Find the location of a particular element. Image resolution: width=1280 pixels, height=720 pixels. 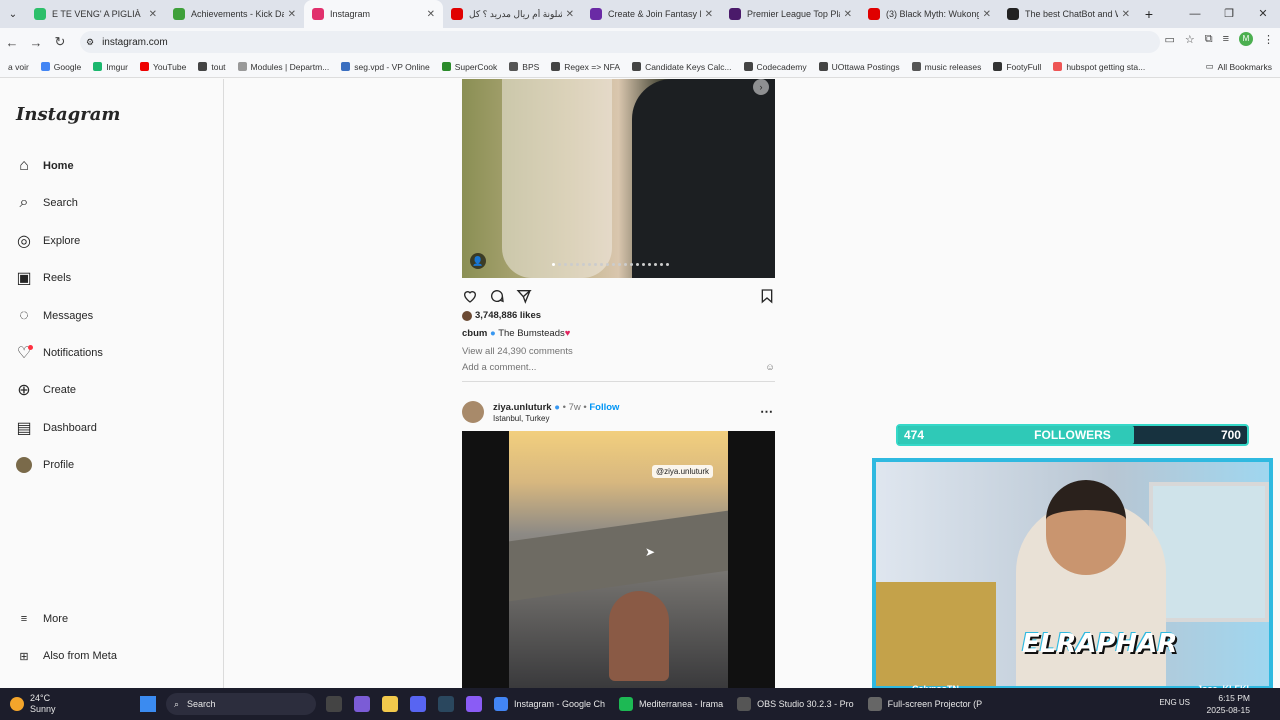

carousel-next-icon: › is located at coordinates (761, 87).